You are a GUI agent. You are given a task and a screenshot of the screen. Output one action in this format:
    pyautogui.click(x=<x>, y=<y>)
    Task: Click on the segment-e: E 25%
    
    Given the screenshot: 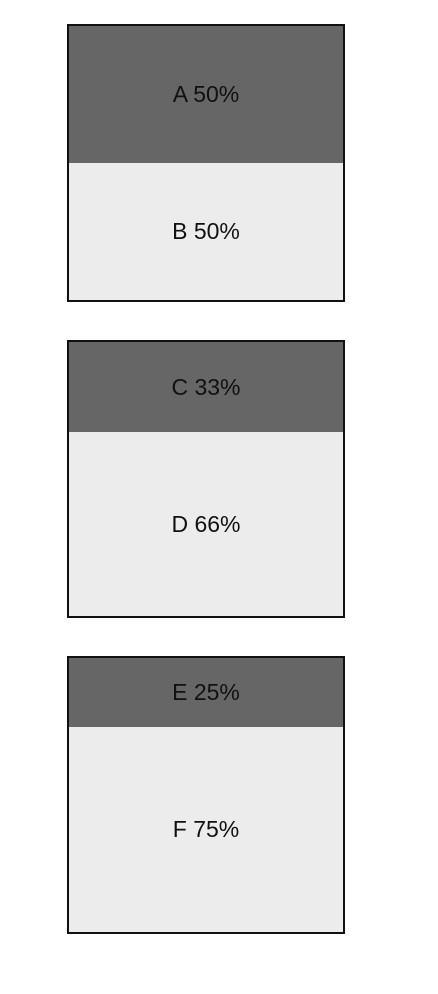 What is the action you would take?
    pyautogui.click(x=206, y=692)
    